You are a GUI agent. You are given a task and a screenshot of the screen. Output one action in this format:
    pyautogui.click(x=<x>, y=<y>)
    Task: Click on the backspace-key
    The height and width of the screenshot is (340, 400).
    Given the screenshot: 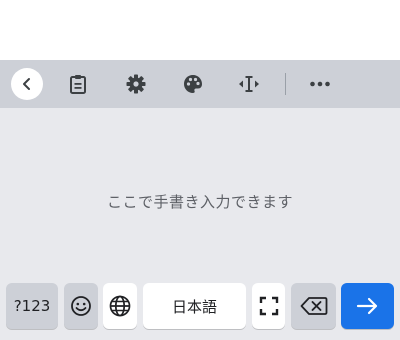 What is the action you would take?
    pyautogui.click(x=313, y=306)
    